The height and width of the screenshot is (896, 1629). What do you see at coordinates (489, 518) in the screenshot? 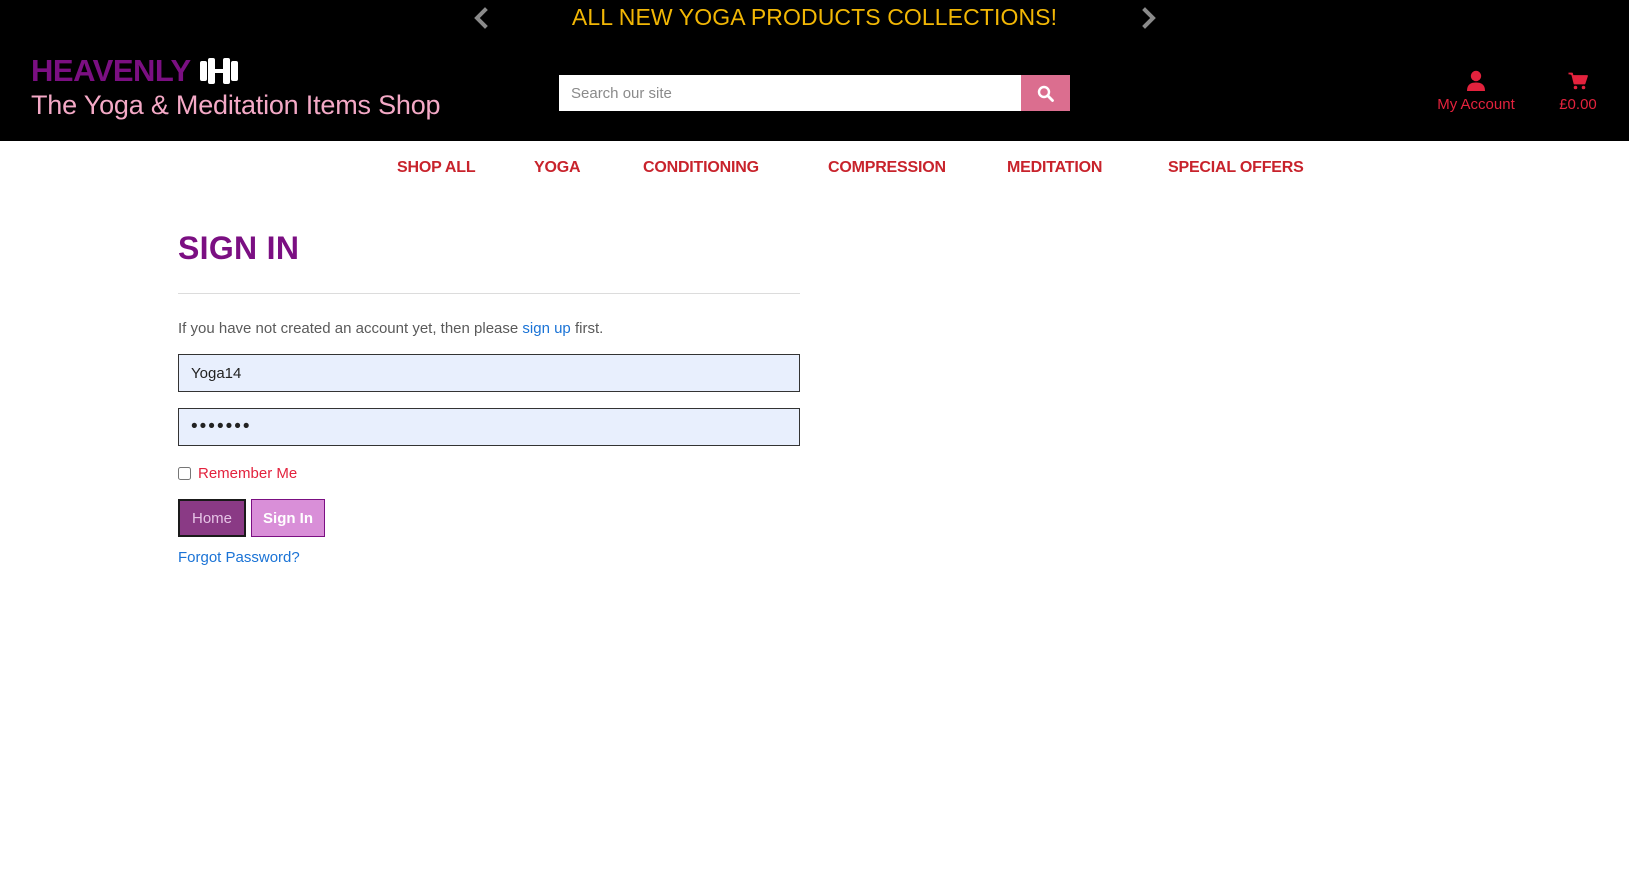
I see `form-buttons: Home Sign In` at bounding box center [489, 518].